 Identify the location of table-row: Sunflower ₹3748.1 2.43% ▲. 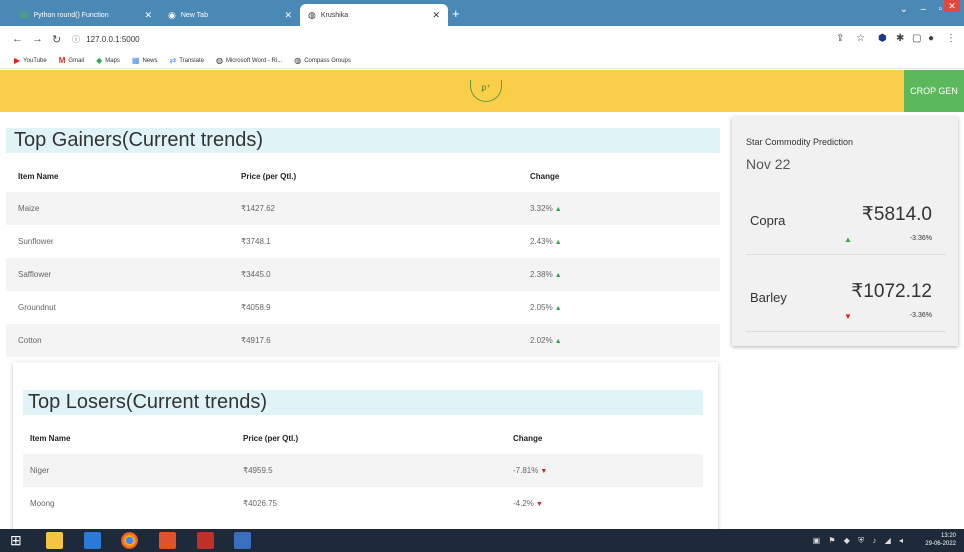
(290, 241).